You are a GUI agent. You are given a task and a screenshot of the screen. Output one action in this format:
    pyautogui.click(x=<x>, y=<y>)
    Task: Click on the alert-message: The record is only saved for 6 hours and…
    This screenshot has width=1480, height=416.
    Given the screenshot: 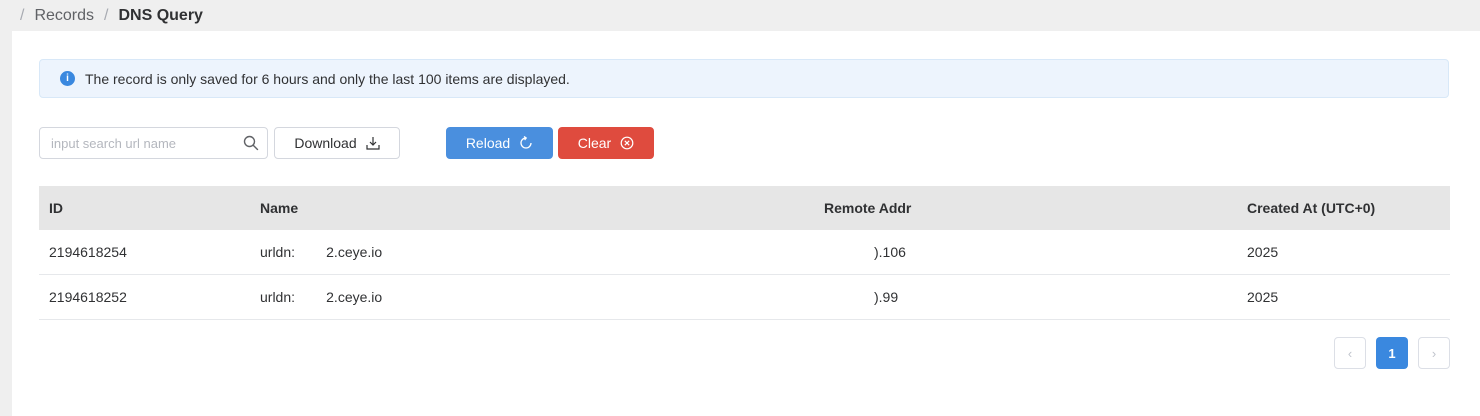 What is the action you would take?
    pyautogui.click(x=327, y=78)
    